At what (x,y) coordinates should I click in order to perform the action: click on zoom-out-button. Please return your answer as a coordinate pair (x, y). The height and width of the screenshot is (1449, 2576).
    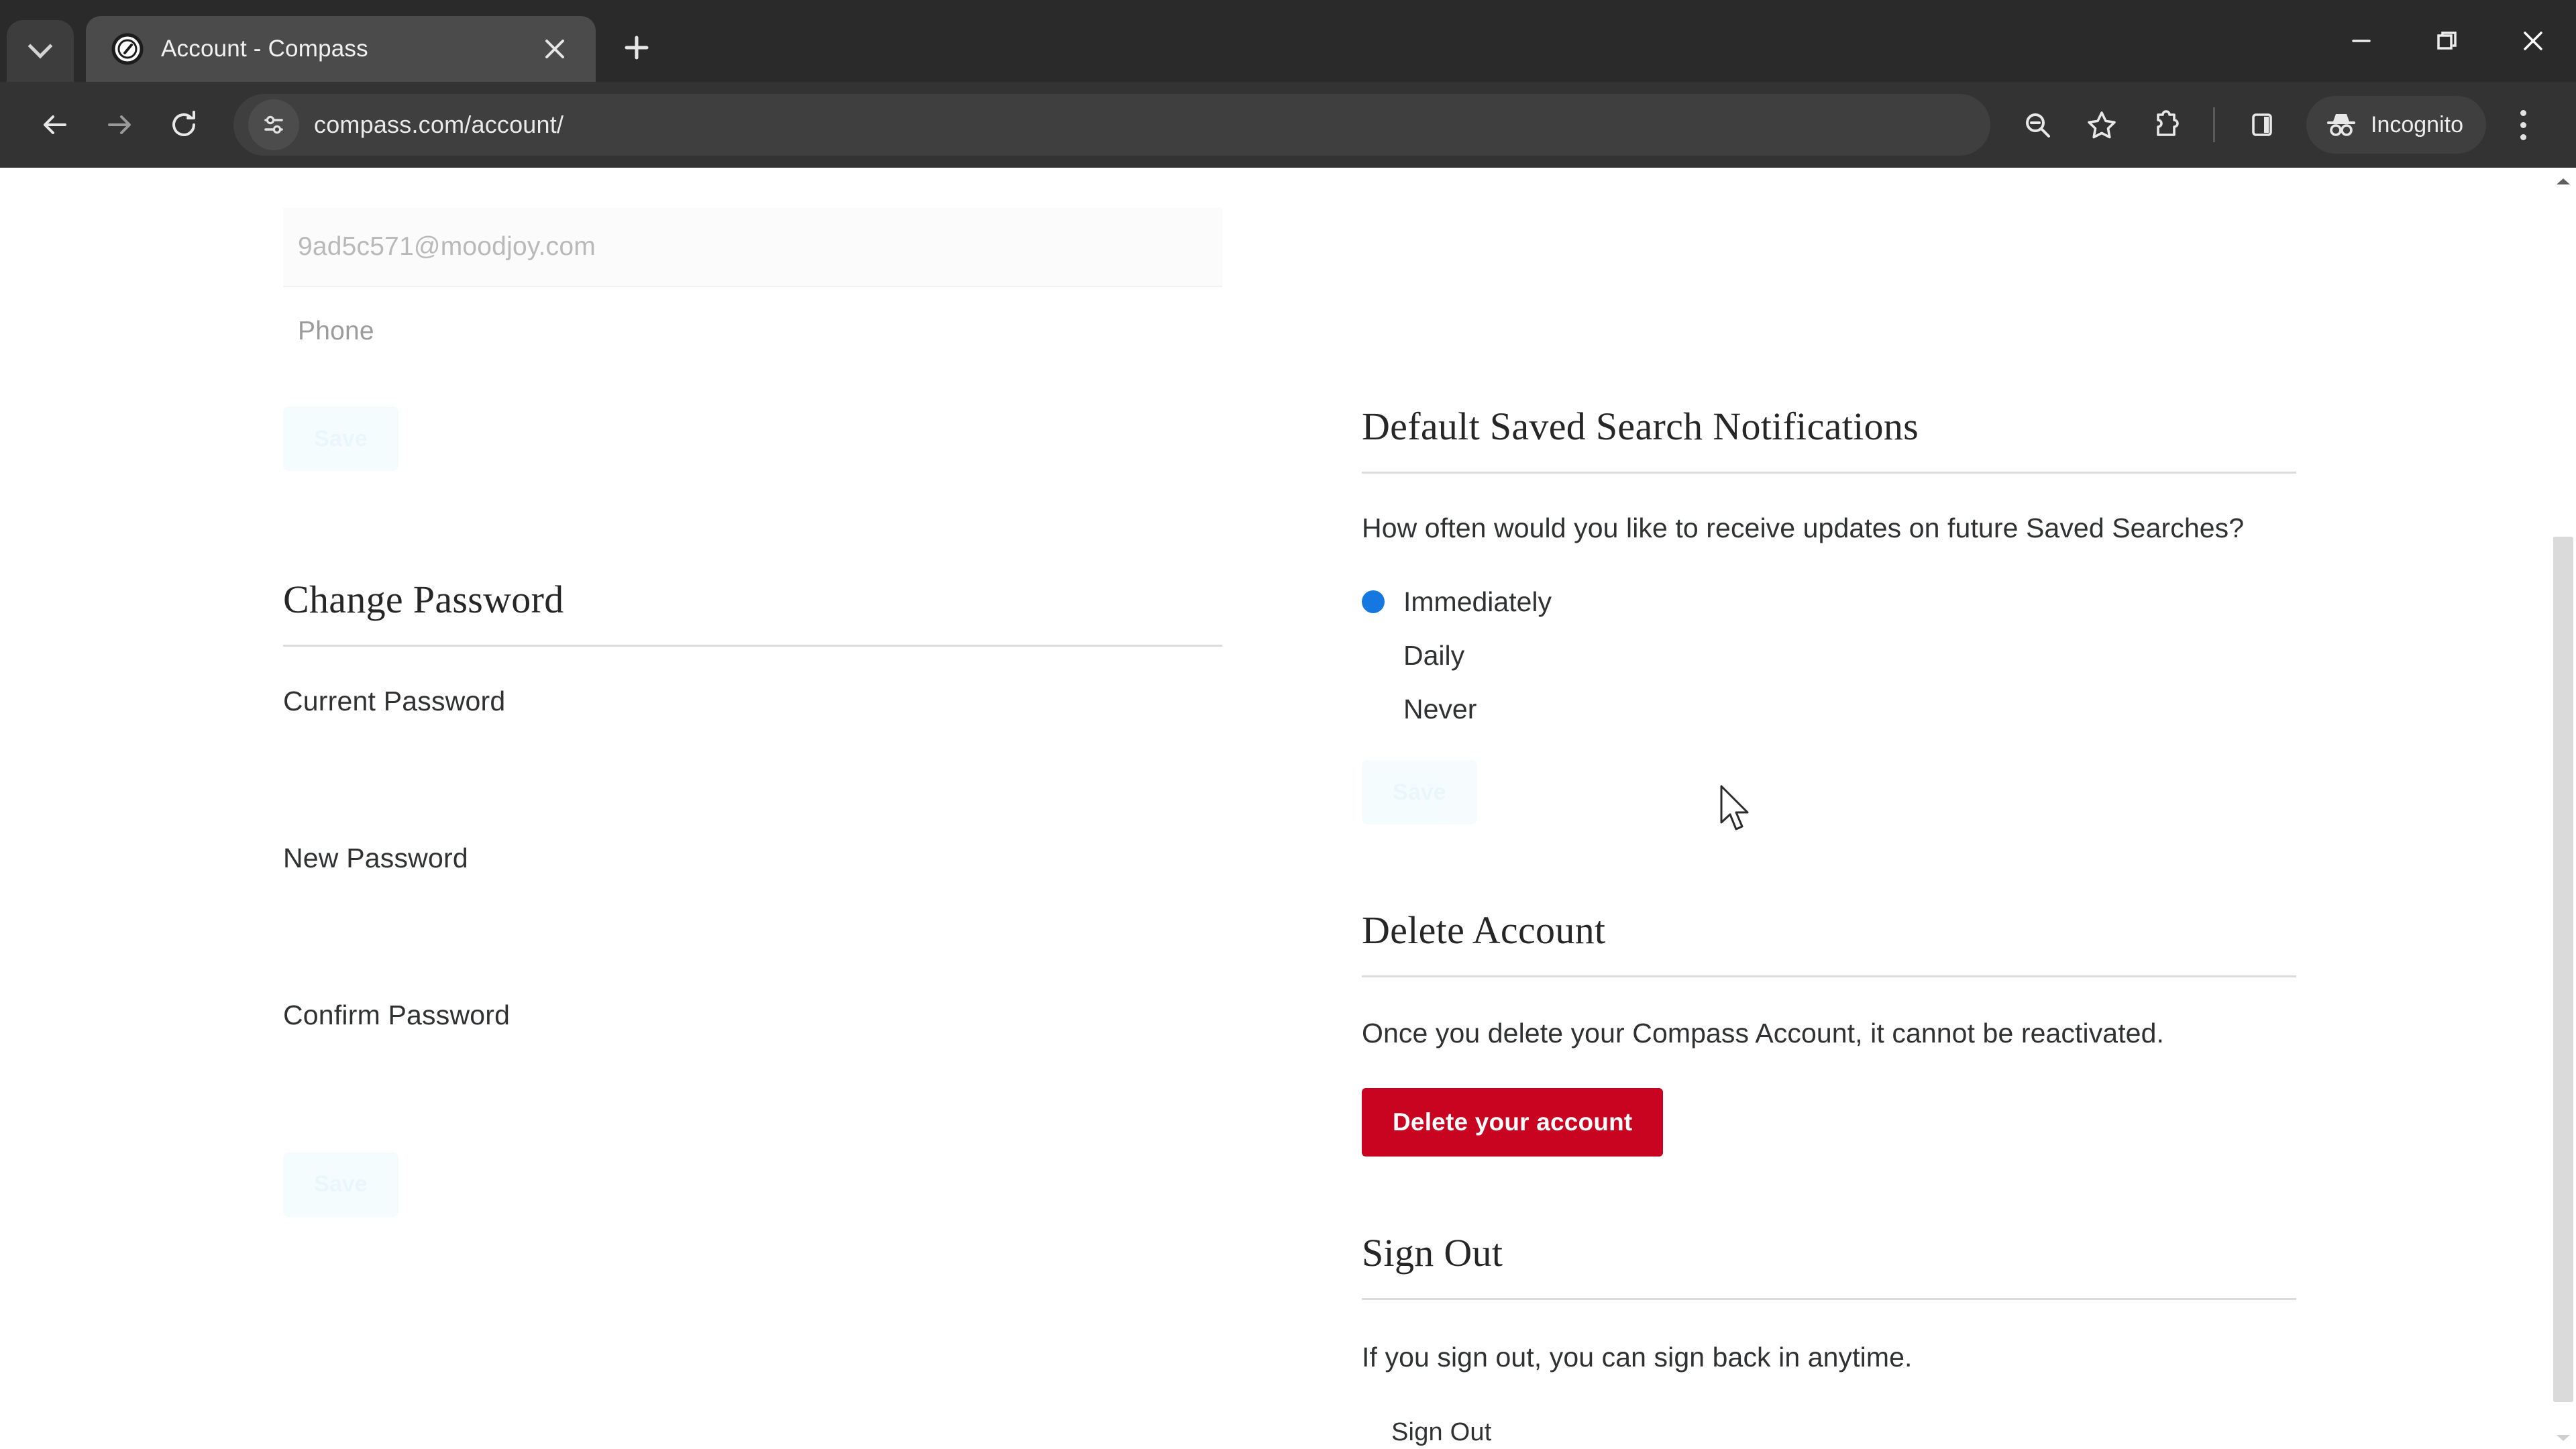
    Looking at the image, I should click on (2037, 125).